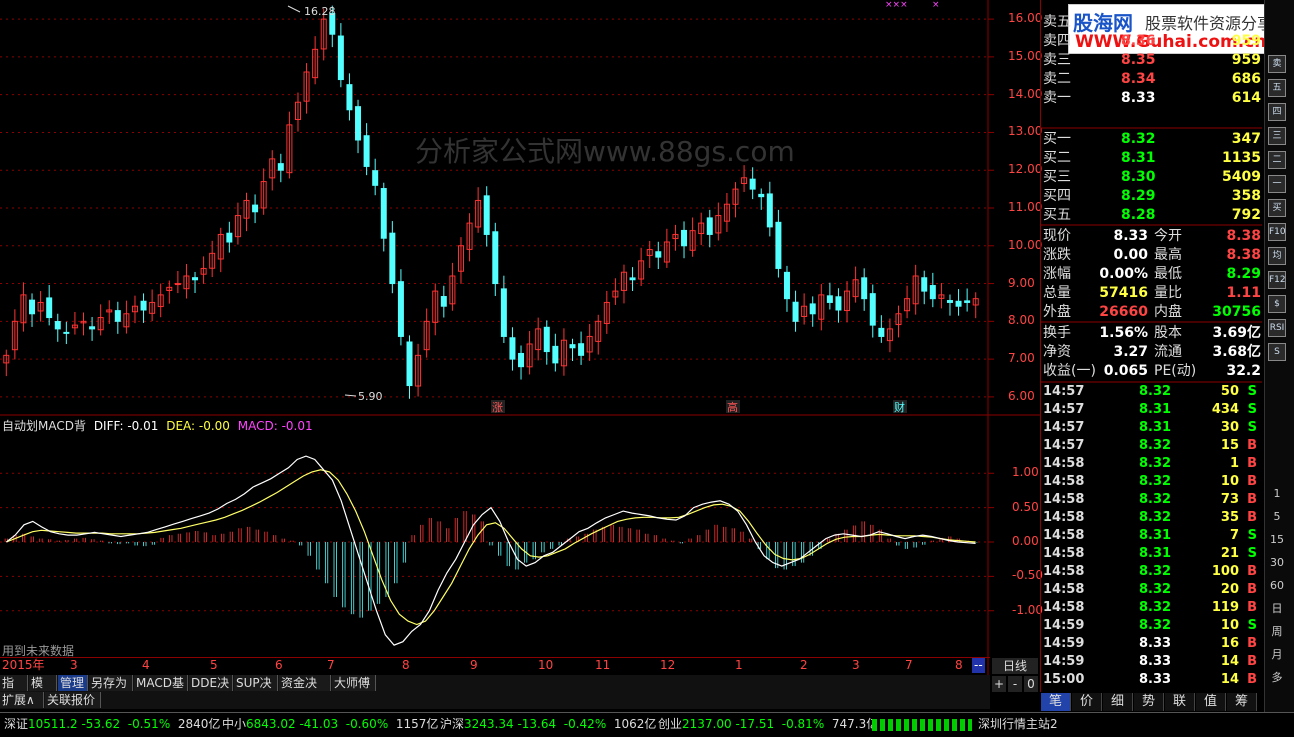 The width and height of the screenshot is (1294, 737). I want to click on side-tool-icon: S, so click(1277, 352).